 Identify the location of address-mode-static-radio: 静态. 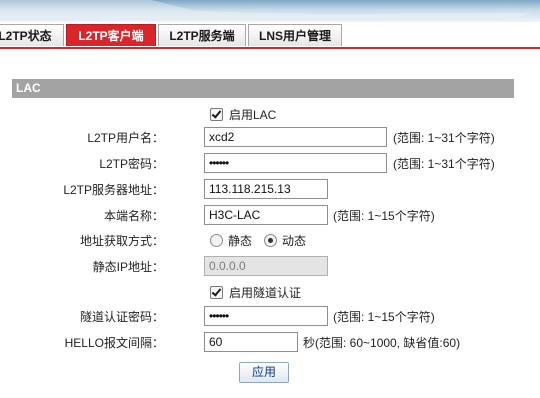
(231, 241).